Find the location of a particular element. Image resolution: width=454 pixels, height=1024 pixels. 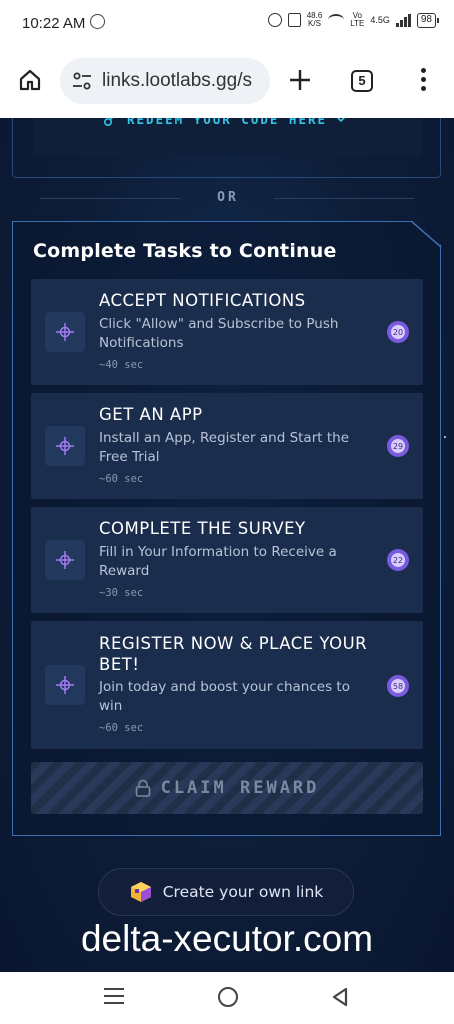

key-icon is located at coordinates (108, 122).